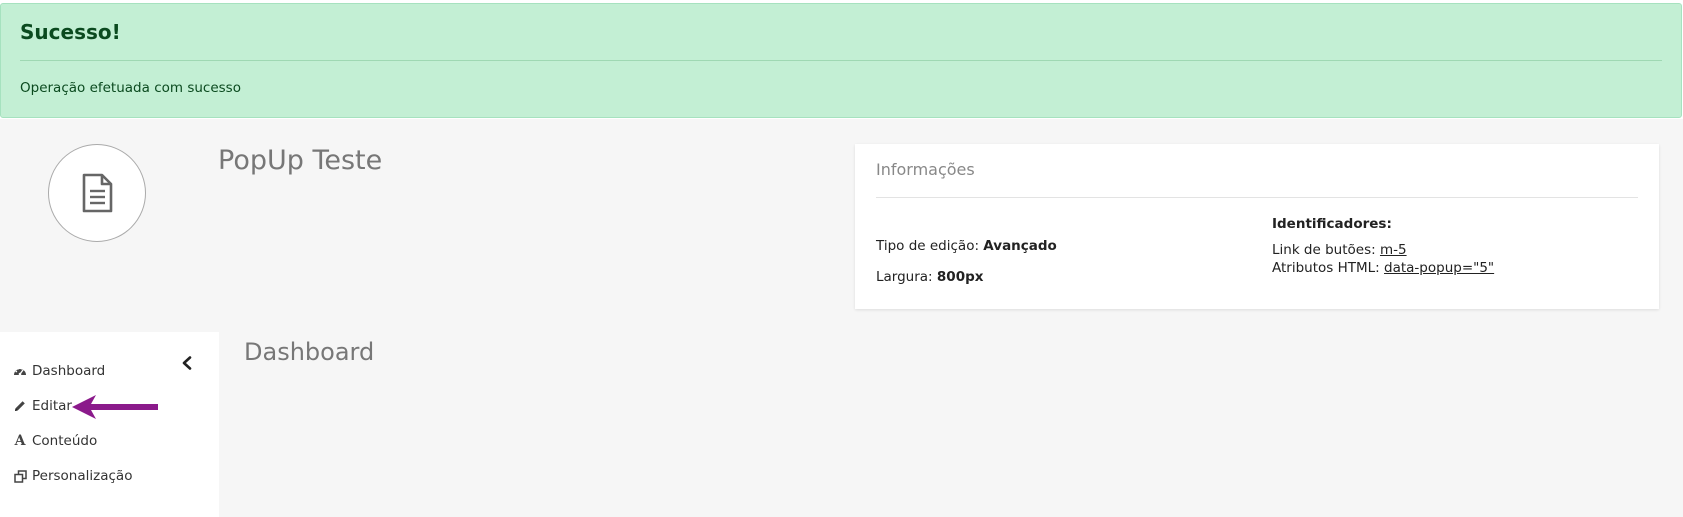 The height and width of the screenshot is (517, 1683). Describe the element at coordinates (130, 88) in the screenshot. I see `alert-message: Operação efetuada com sucesso` at that location.